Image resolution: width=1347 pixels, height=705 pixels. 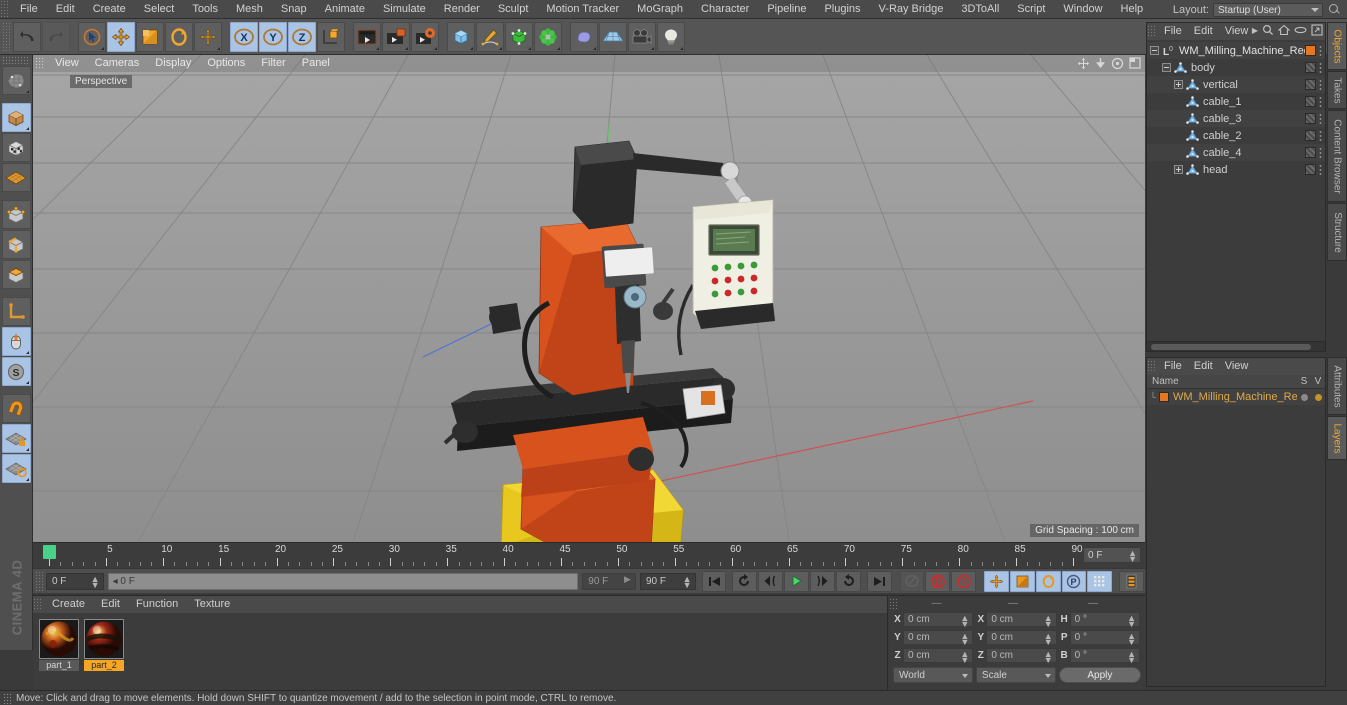 I want to click on chevron-right-icon: ▶, so click(x=1255, y=30).